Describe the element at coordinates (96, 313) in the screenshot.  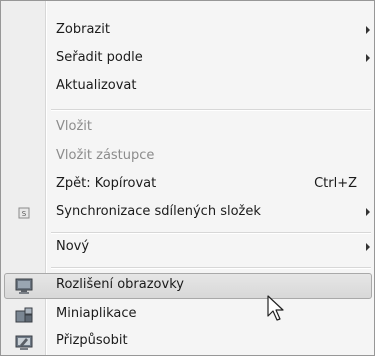
I see `menu-item-label: Miniaplikace` at that location.